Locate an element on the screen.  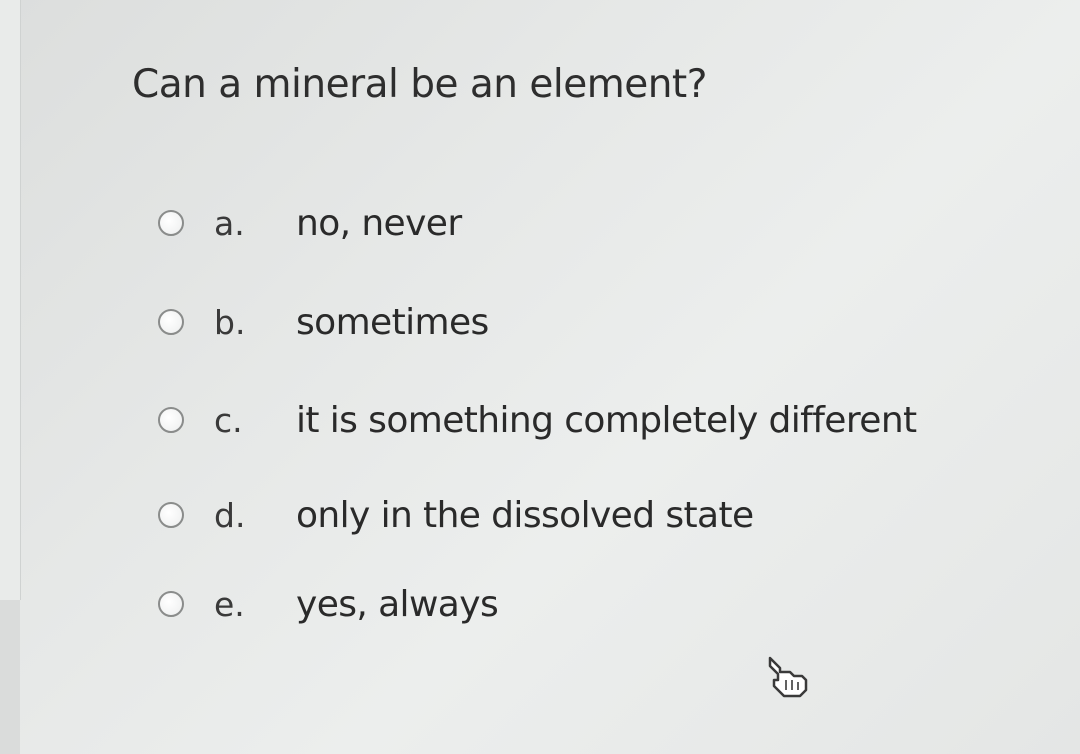
option-label: yes, always is located at coordinates (397, 604).